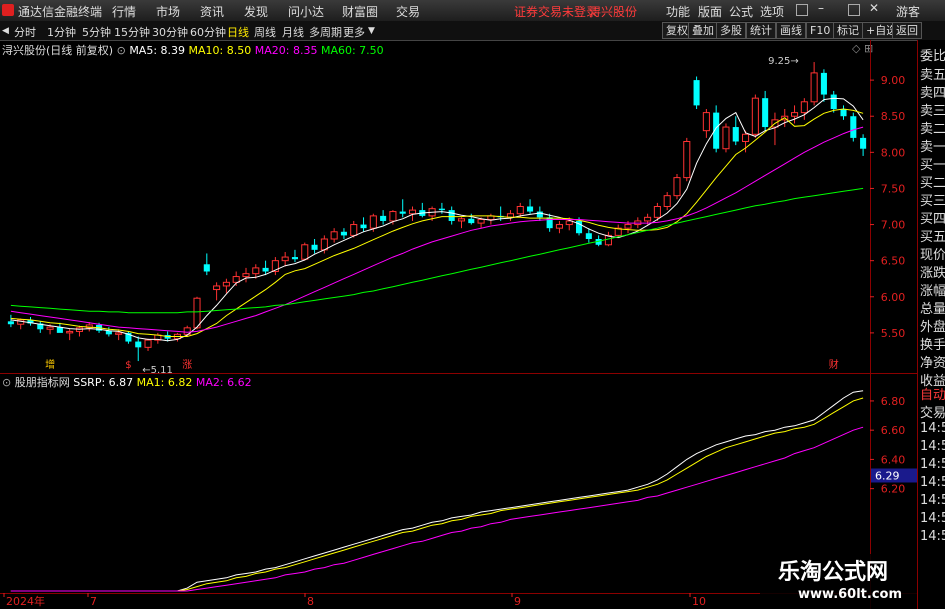  What do you see at coordinates (932, 75) in the screenshot?
I see `quote-panel-item: 卖五` at bounding box center [932, 75].